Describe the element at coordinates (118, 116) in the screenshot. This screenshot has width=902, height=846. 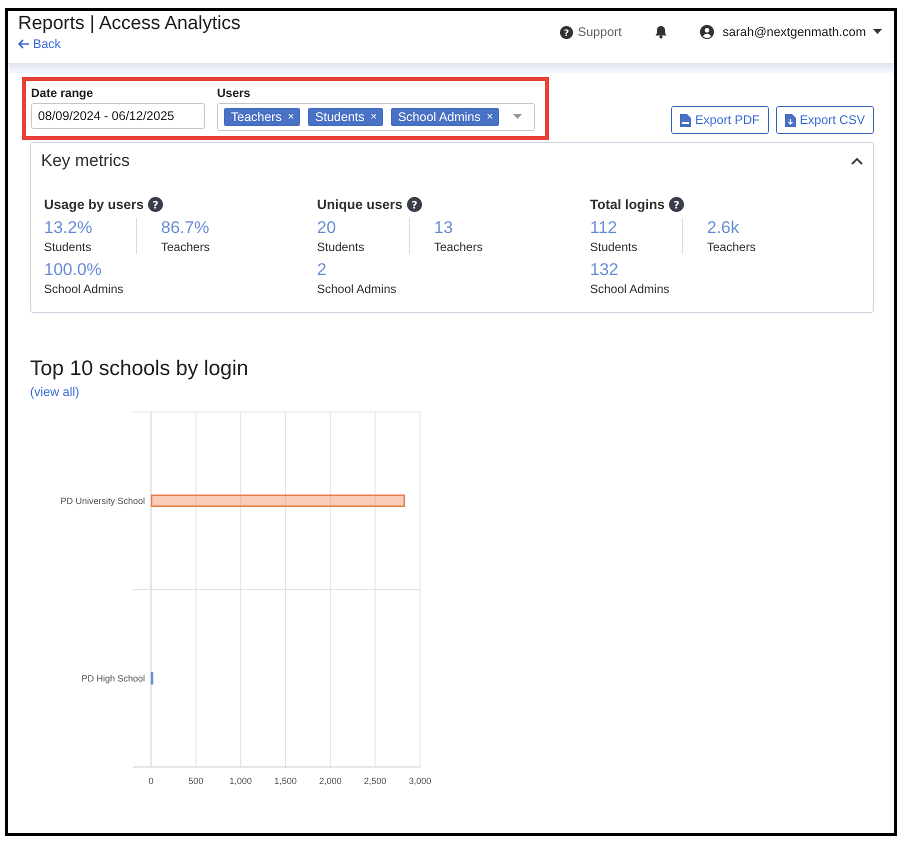
I see `date-range-field: 08/09/2024 - 06/12/2025` at that location.